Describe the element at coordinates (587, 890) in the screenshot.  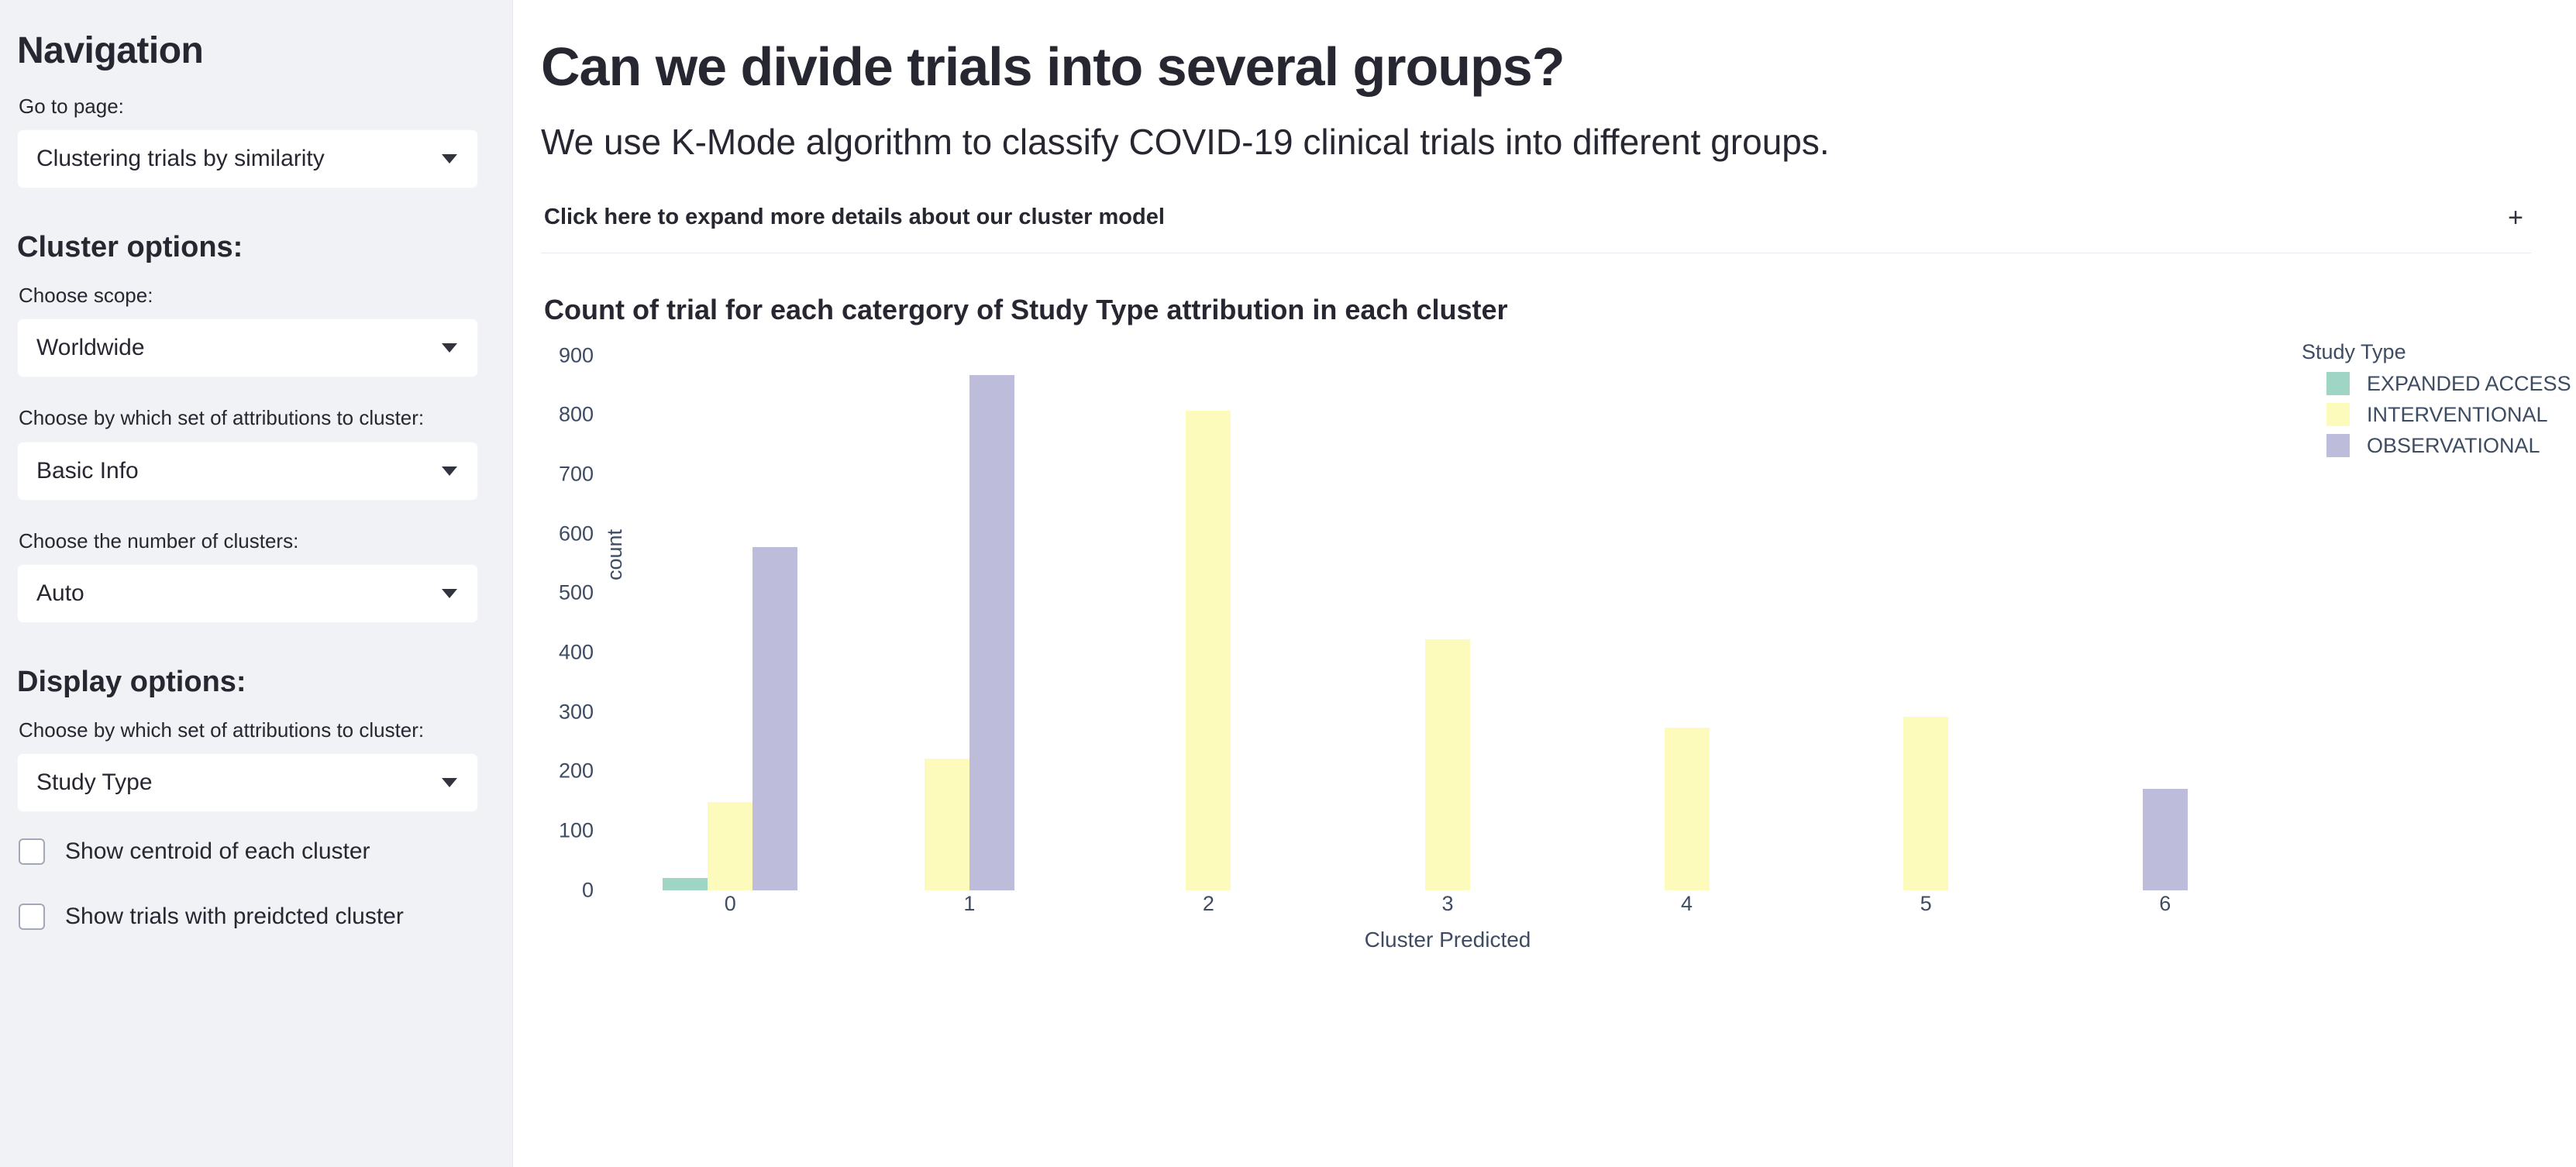
I see `y-axis-tick: 0` at that location.